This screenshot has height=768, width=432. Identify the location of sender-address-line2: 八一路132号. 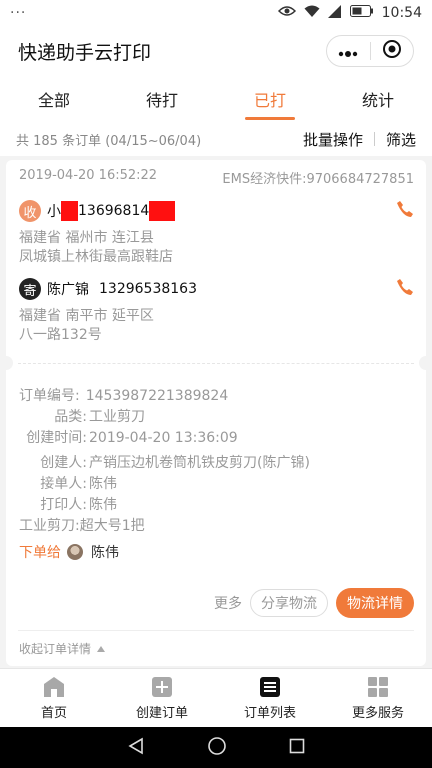
(60, 335).